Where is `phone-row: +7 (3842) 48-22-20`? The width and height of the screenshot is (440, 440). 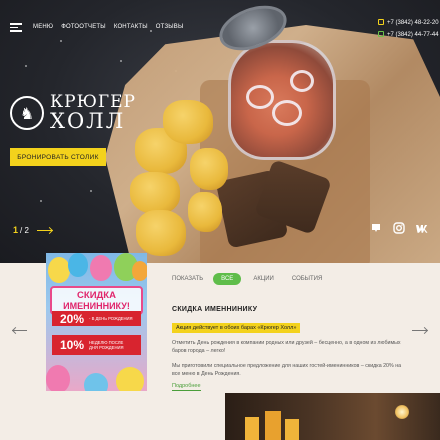 phone-row: +7 (3842) 48-22-20 is located at coordinates (408, 23).